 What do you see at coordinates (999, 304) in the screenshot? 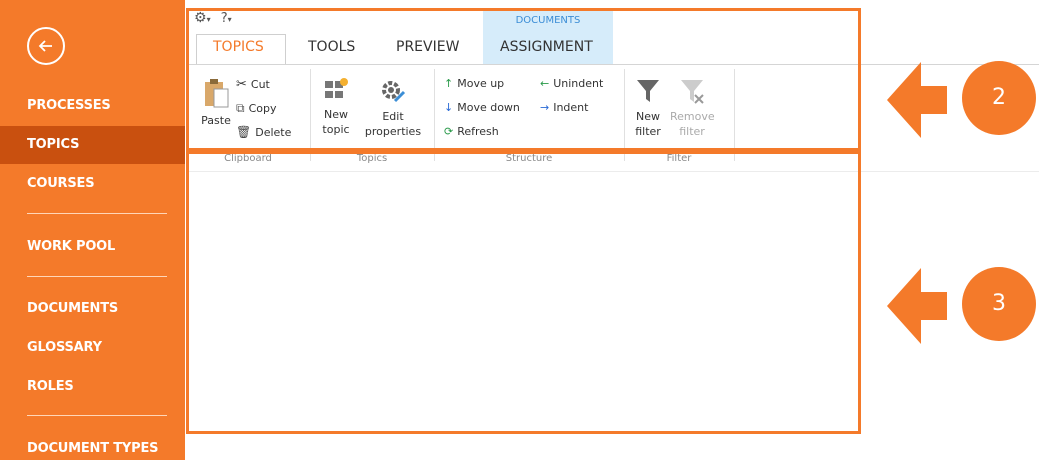
I see `callout-number-3: 3` at bounding box center [999, 304].